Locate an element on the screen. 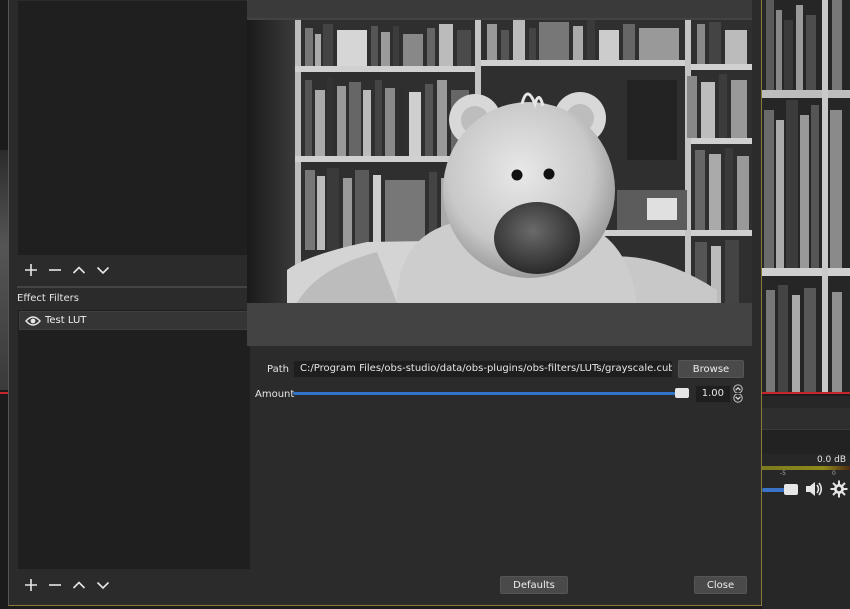  remove-filter-button is located at coordinates (55, 270).